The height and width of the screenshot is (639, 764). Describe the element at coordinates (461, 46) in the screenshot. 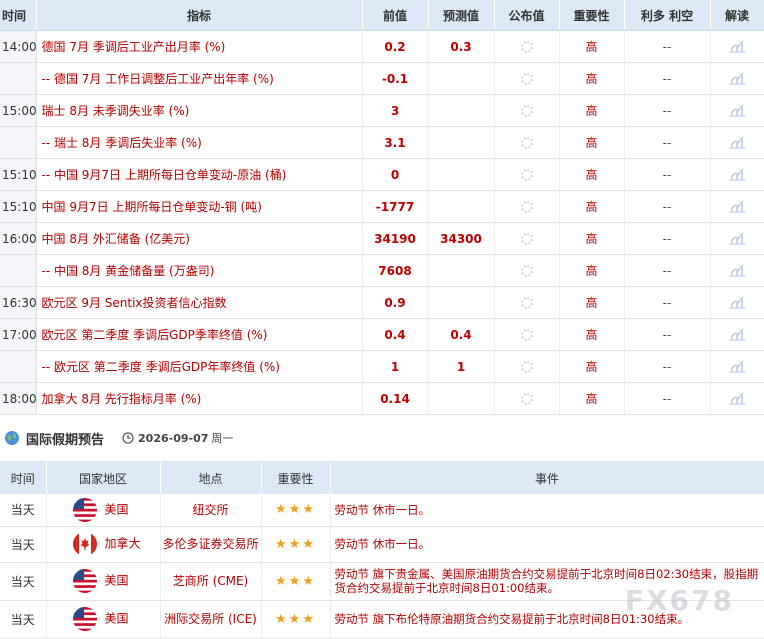

I see `forecast-value: 0.3` at that location.